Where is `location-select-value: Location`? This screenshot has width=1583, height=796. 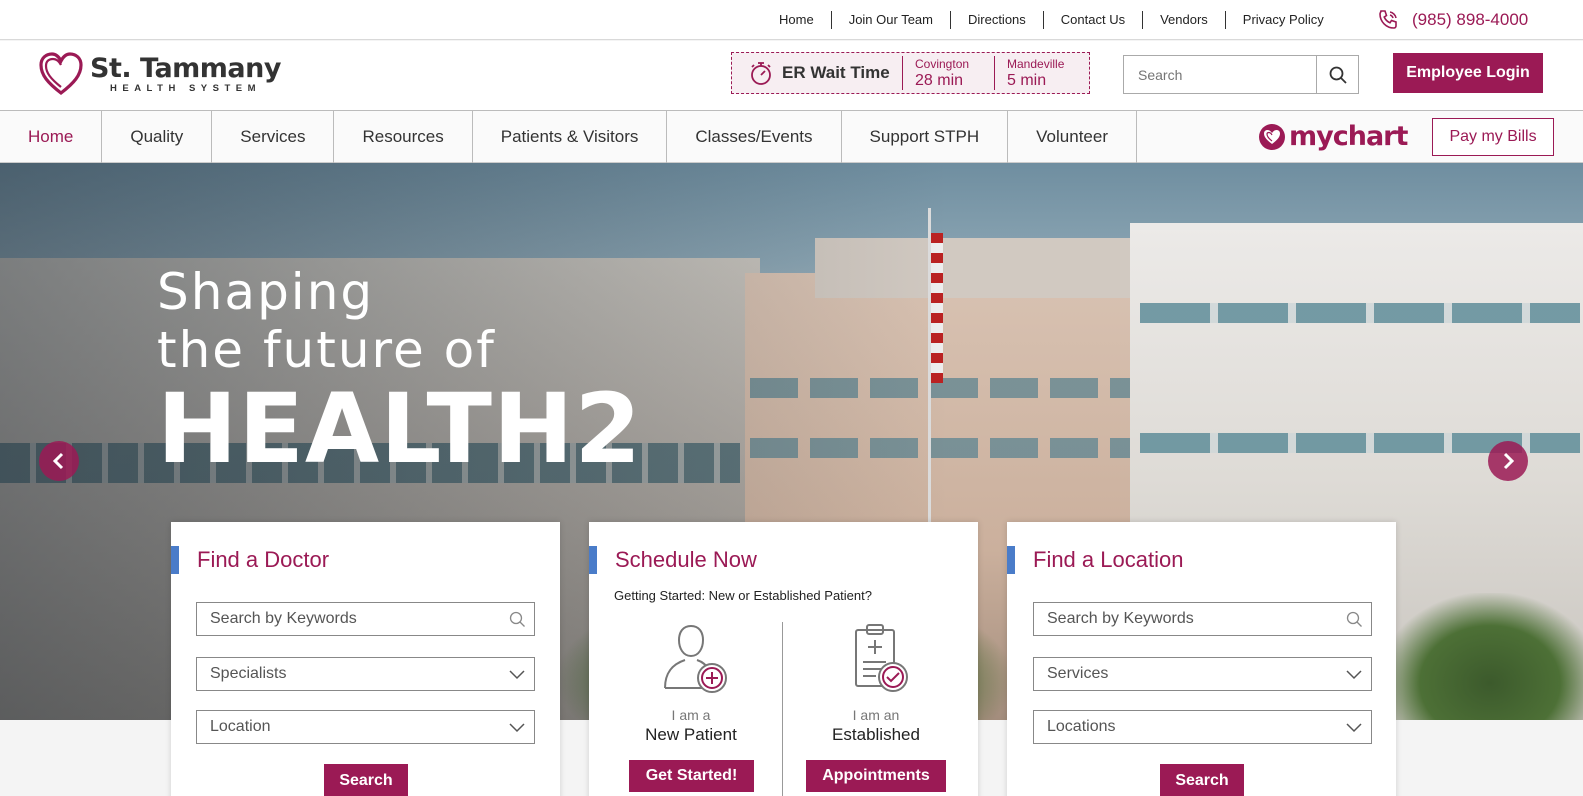 location-select-value: Location is located at coordinates (240, 726).